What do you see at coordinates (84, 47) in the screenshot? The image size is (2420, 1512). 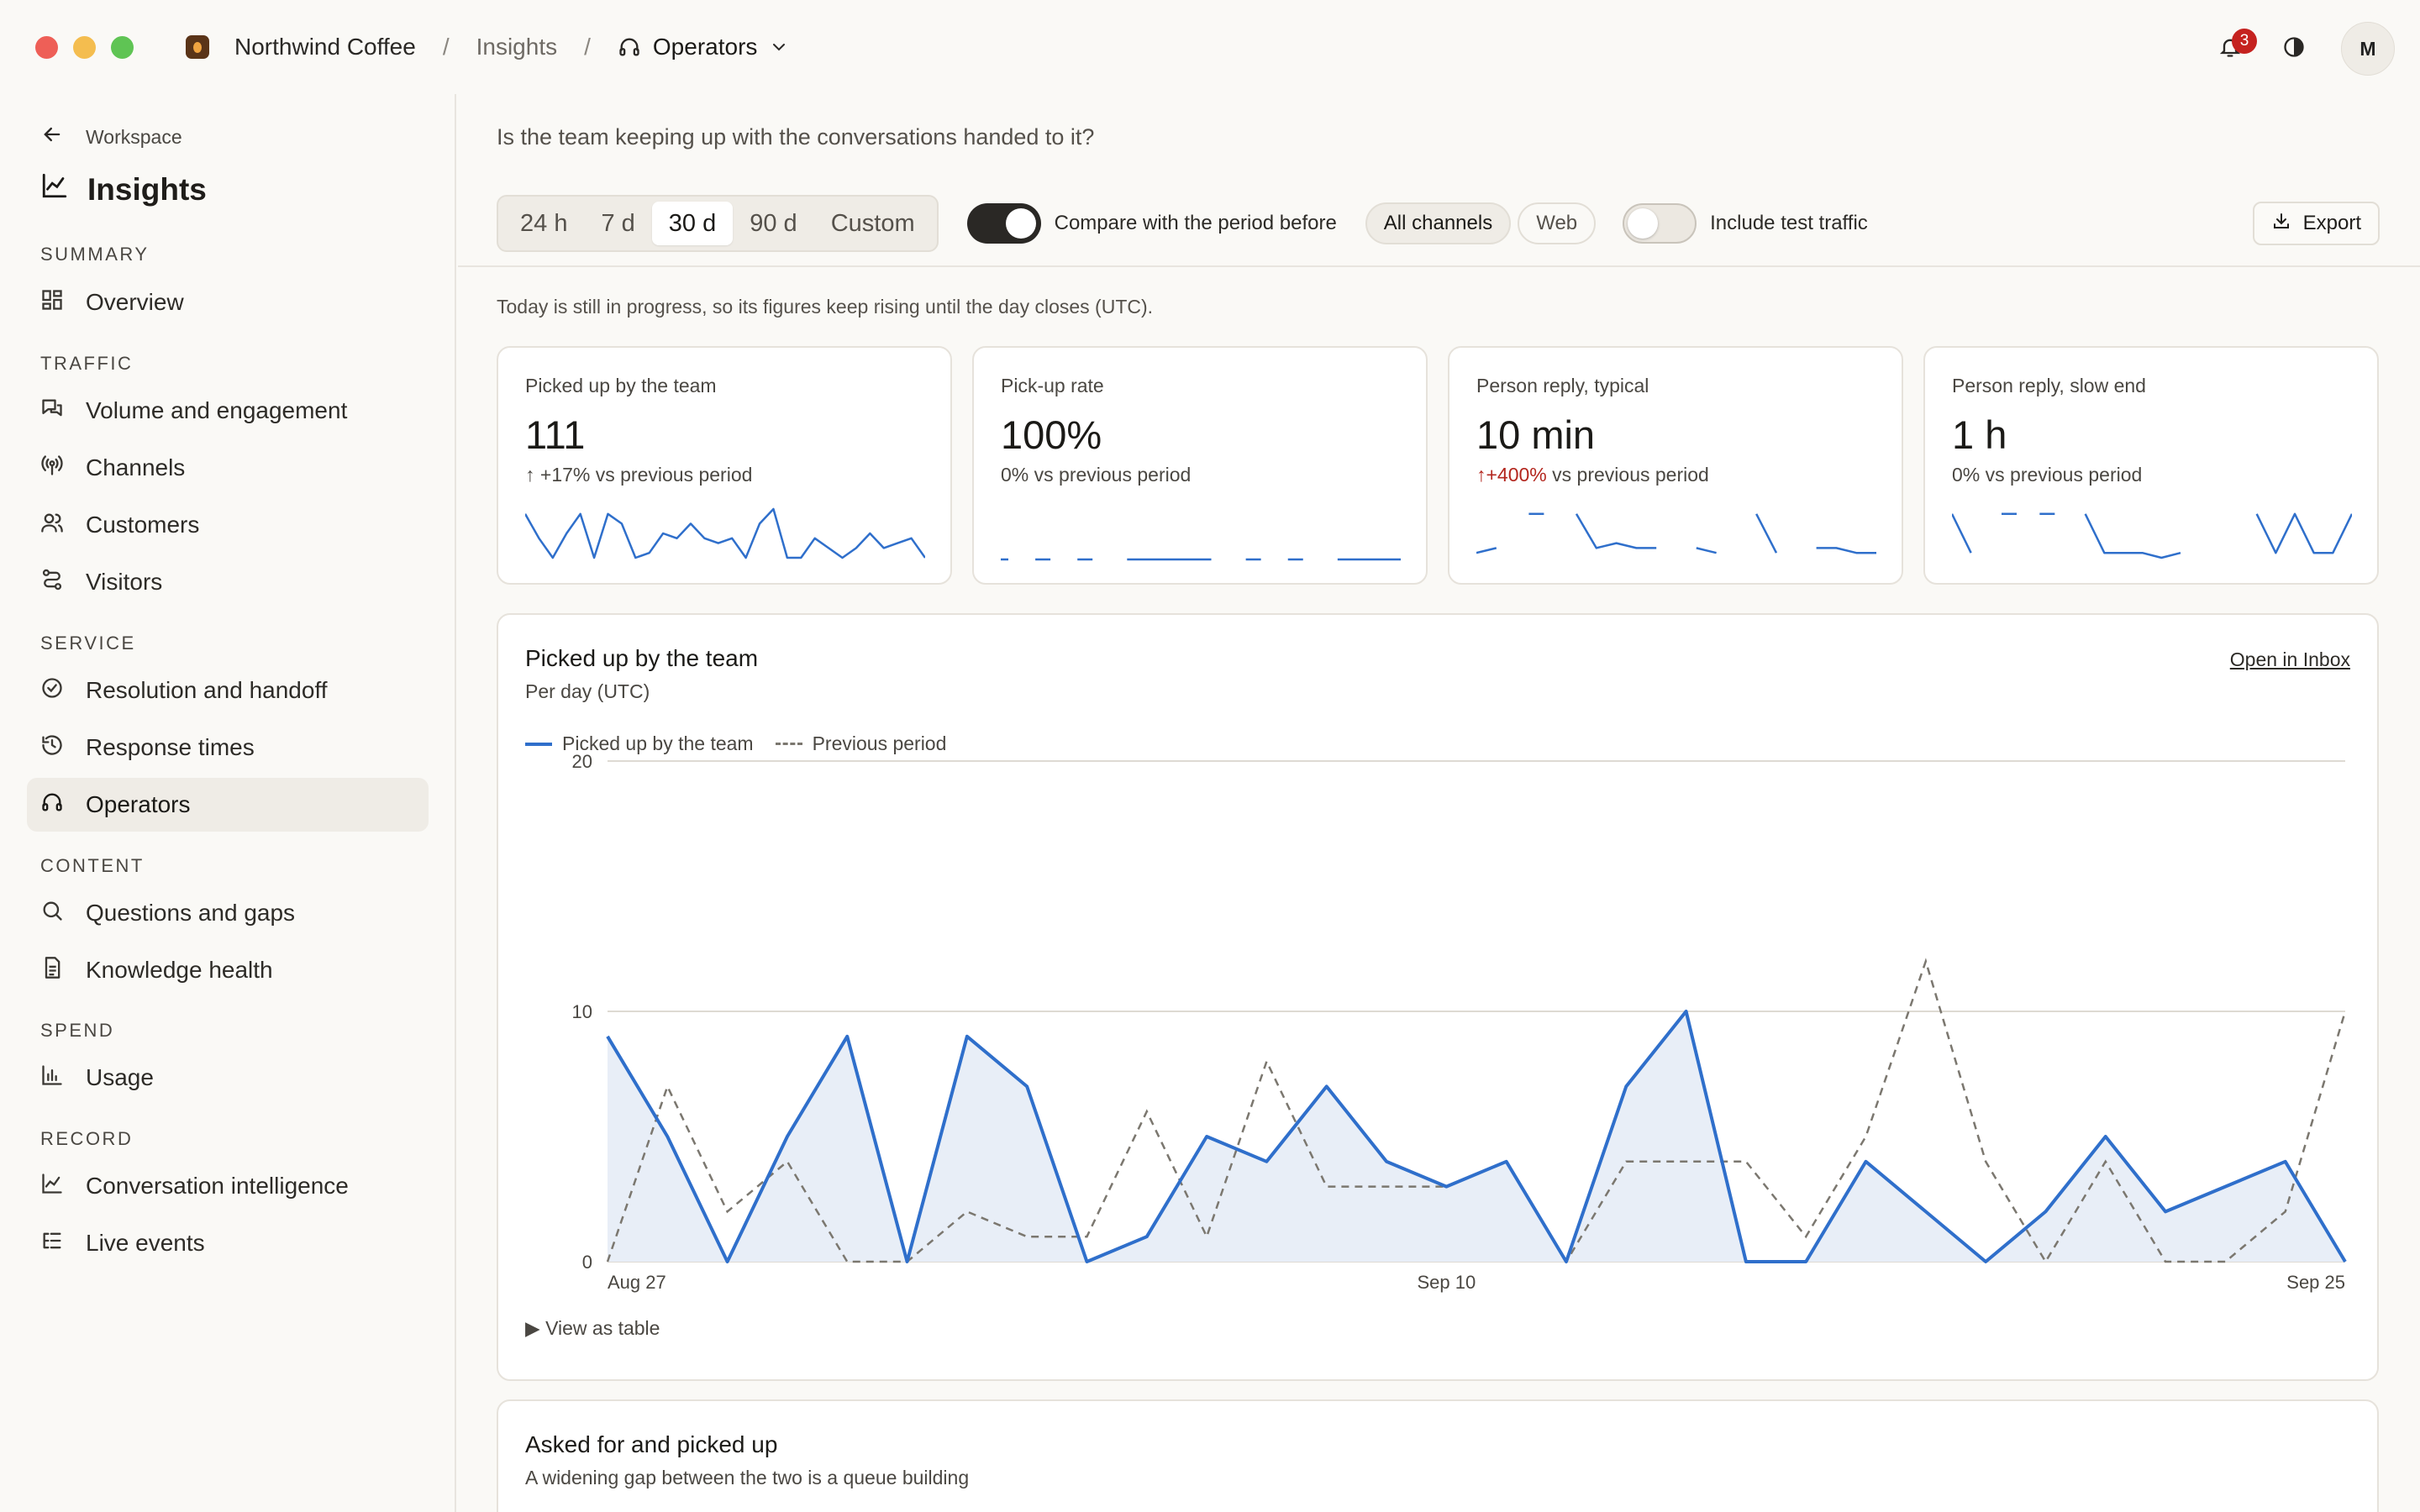 I see `minimize-window-button` at bounding box center [84, 47].